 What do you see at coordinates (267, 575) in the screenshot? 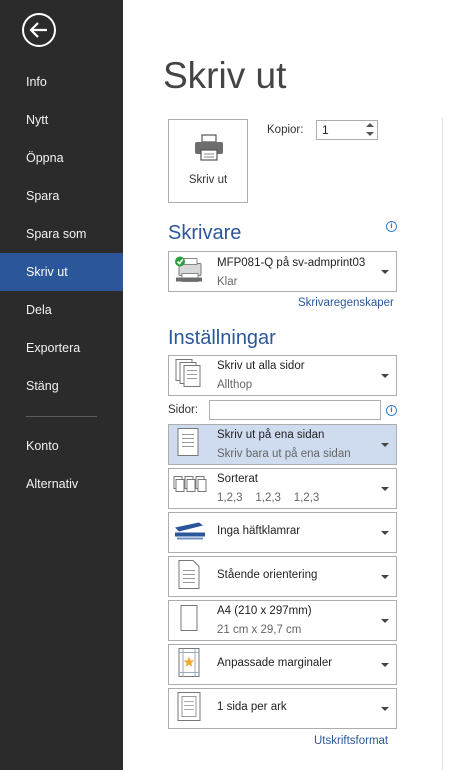
I see `orientation-title: Stående orientering` at bounding box center [267, 575].